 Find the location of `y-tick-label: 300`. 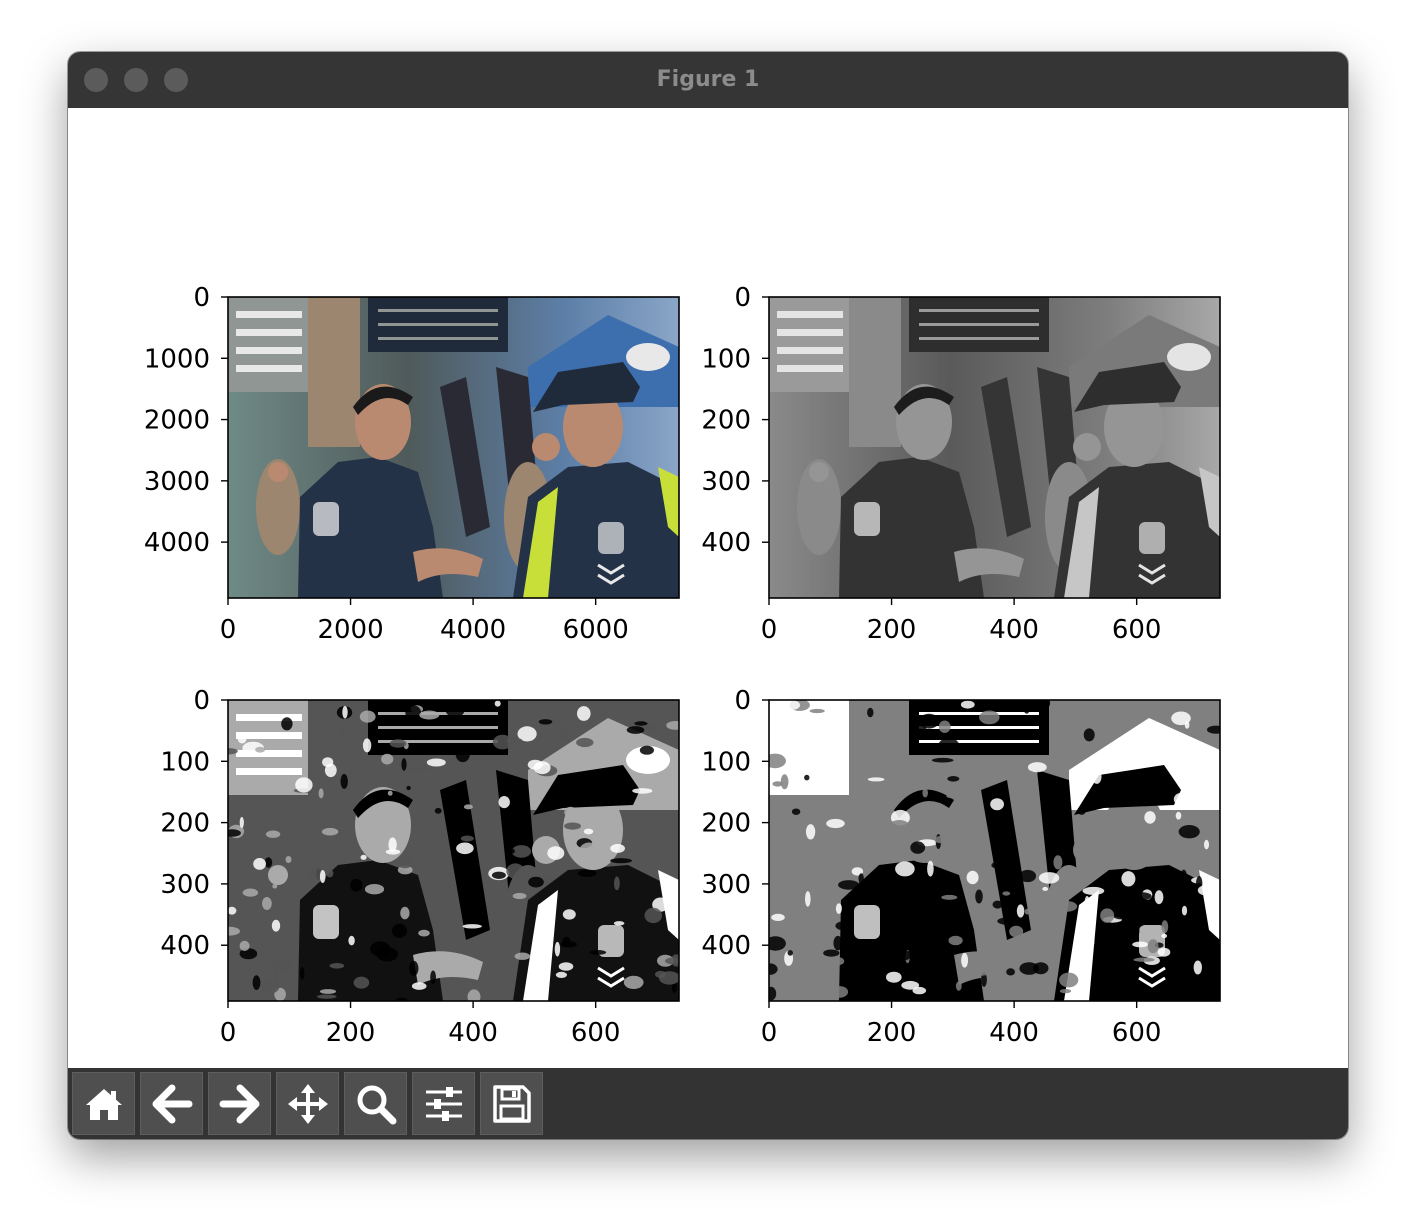

y-tick-label: 300 is located at coordinates (726, 885).